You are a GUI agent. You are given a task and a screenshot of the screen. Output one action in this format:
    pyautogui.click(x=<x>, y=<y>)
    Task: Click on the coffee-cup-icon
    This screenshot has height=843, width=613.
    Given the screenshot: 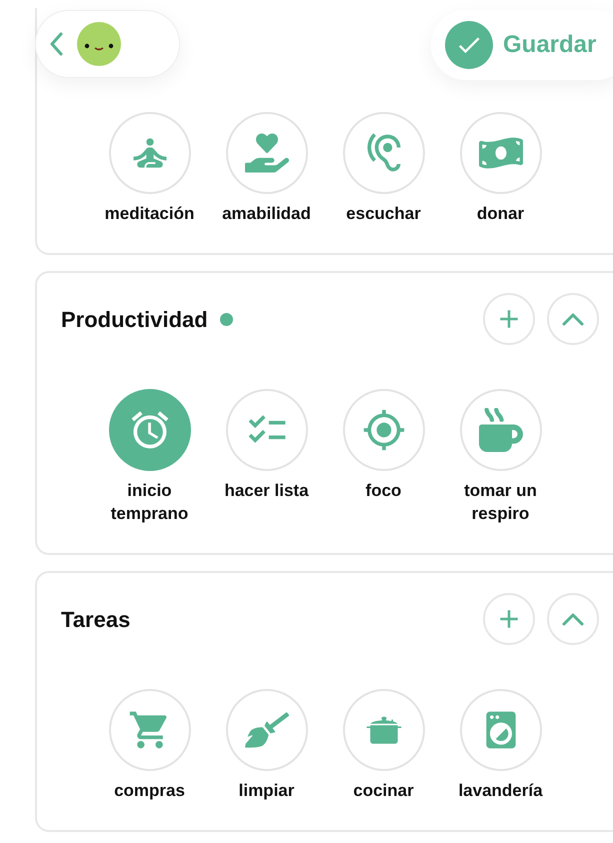 What is the action you would take?
    pyautogui.click(x=500, y=430)
    